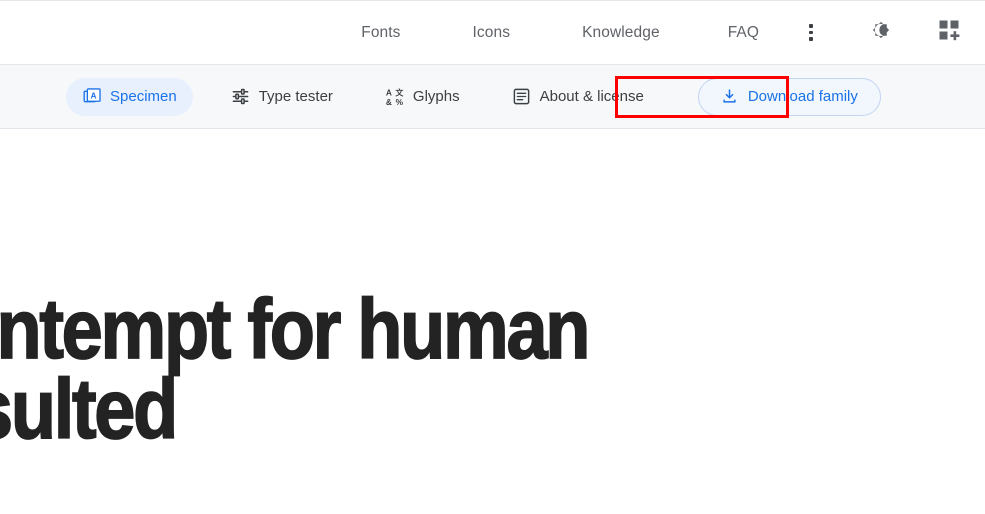 The height and width of the screenshot is (514, 985). I want to click on tab-glyphs: A 文 & % Glyphs, so click(422, 97).